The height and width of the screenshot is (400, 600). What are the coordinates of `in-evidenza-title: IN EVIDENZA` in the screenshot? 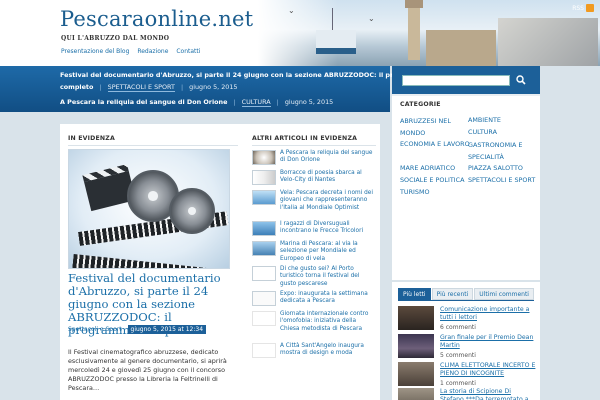 It's located at (91, 138).